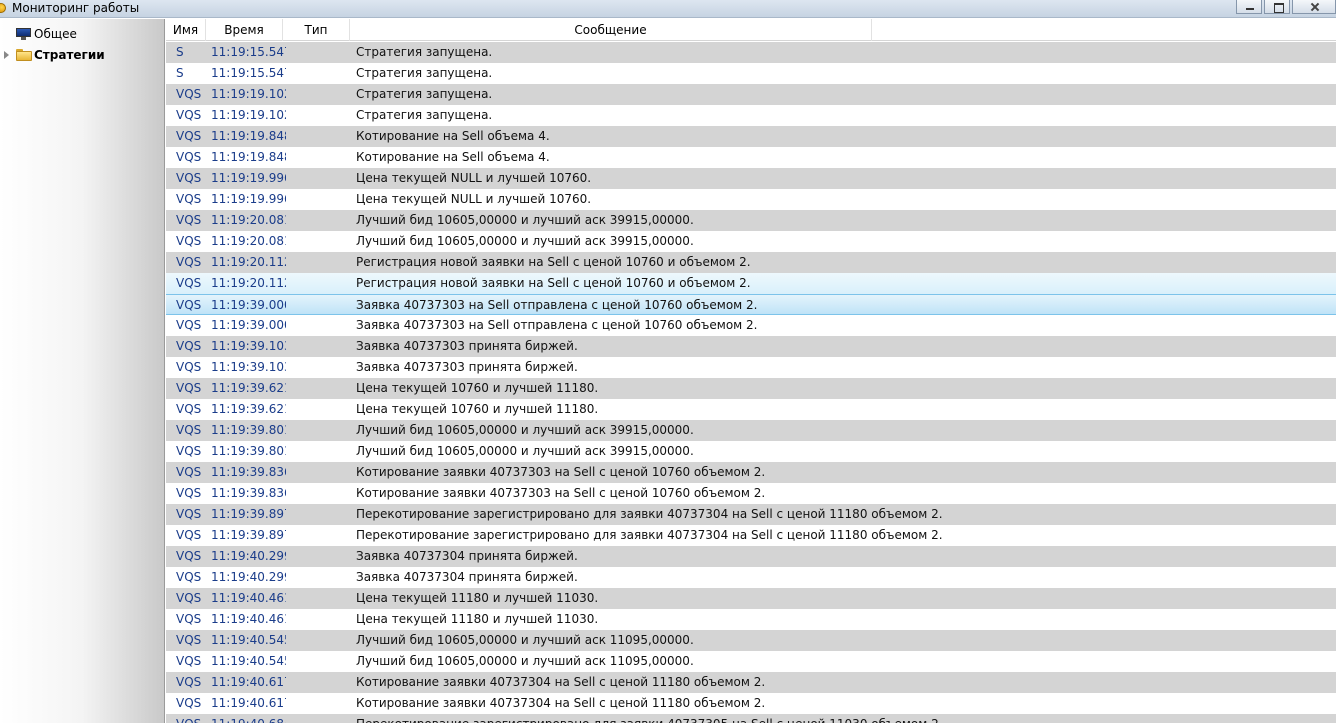 This screenshot has height=723, width=1336. What do you see at coordinates (316, 30) in the screenshot?
I see `column-header-type: Тип` at bounding box center [316, 30].